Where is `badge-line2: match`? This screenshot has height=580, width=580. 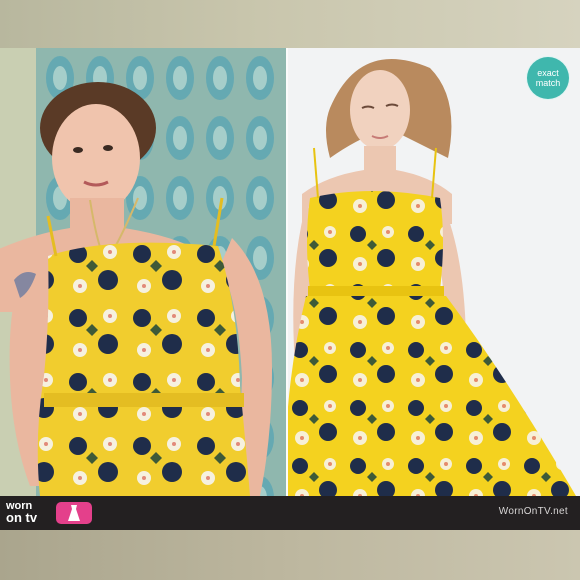
badge-line2: match is located at coordinates (548, 83).